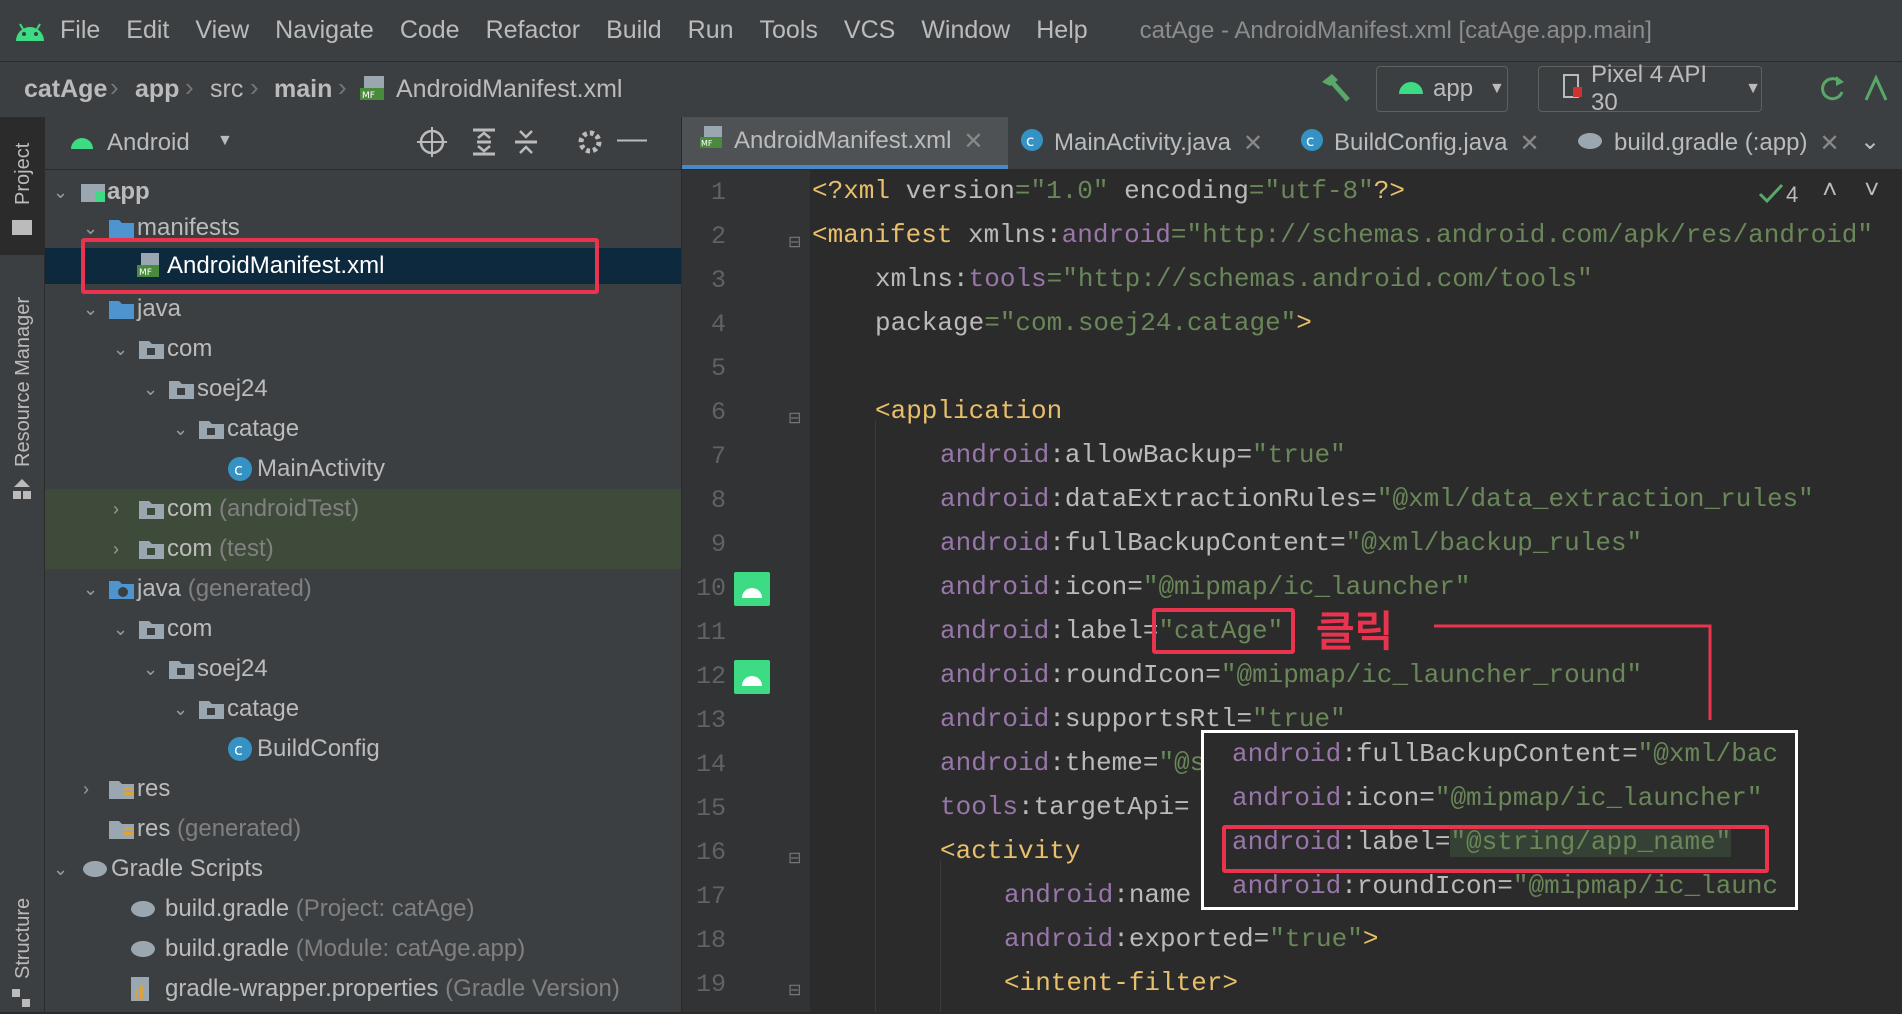 The width and height of the screenshot is (1902, 1014). I want to click on expand-all-icon, so click(484, 144).